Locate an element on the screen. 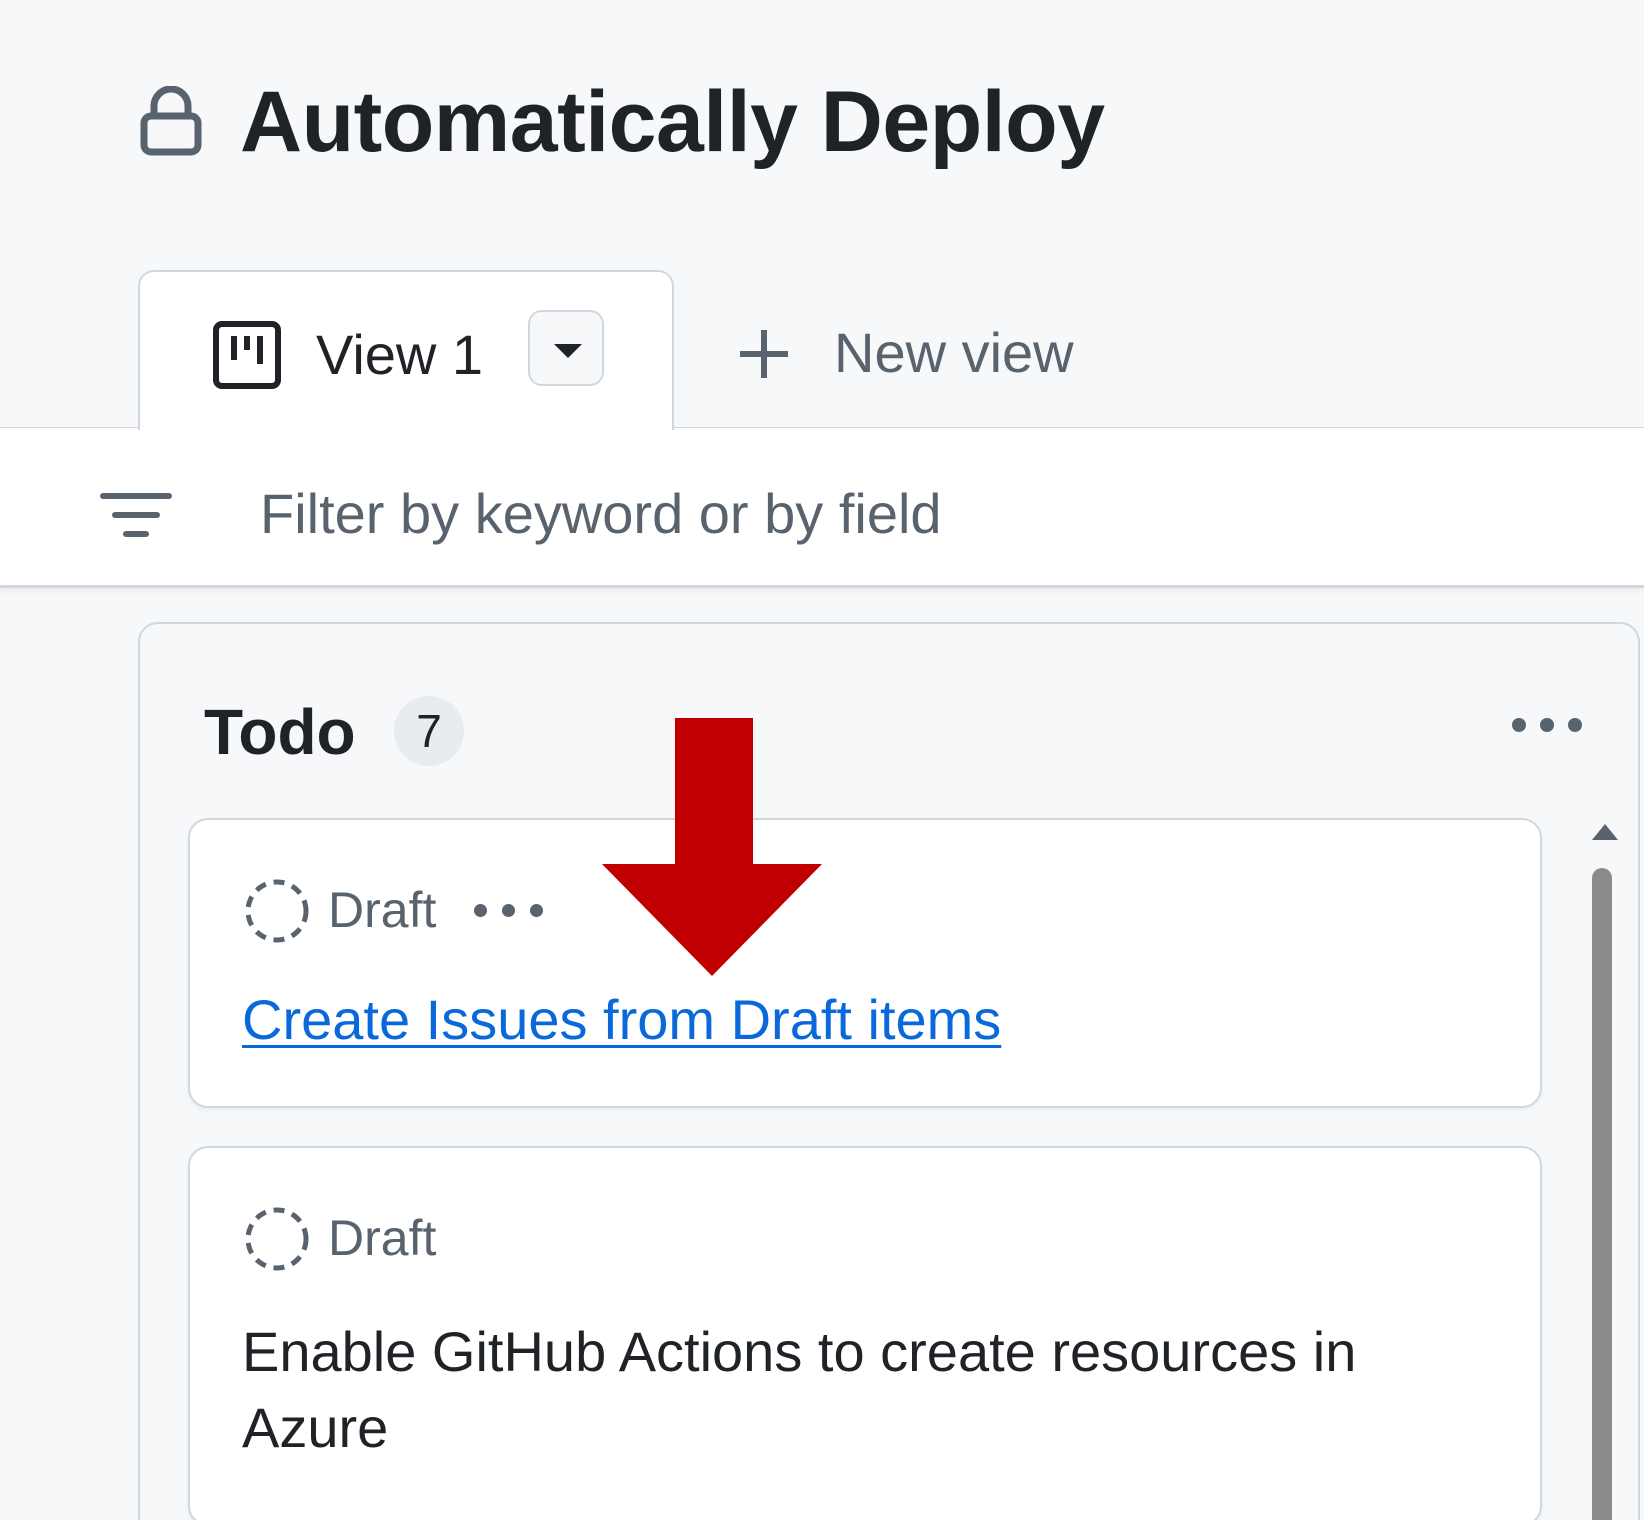  view-tabs: View 1 New view is located at coordinates (822, 350).